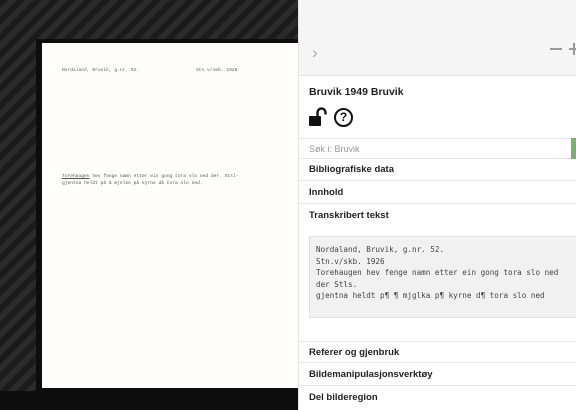  I want to click on section-cite-reuse: Referer og gjenbruk, so click(437, 352).